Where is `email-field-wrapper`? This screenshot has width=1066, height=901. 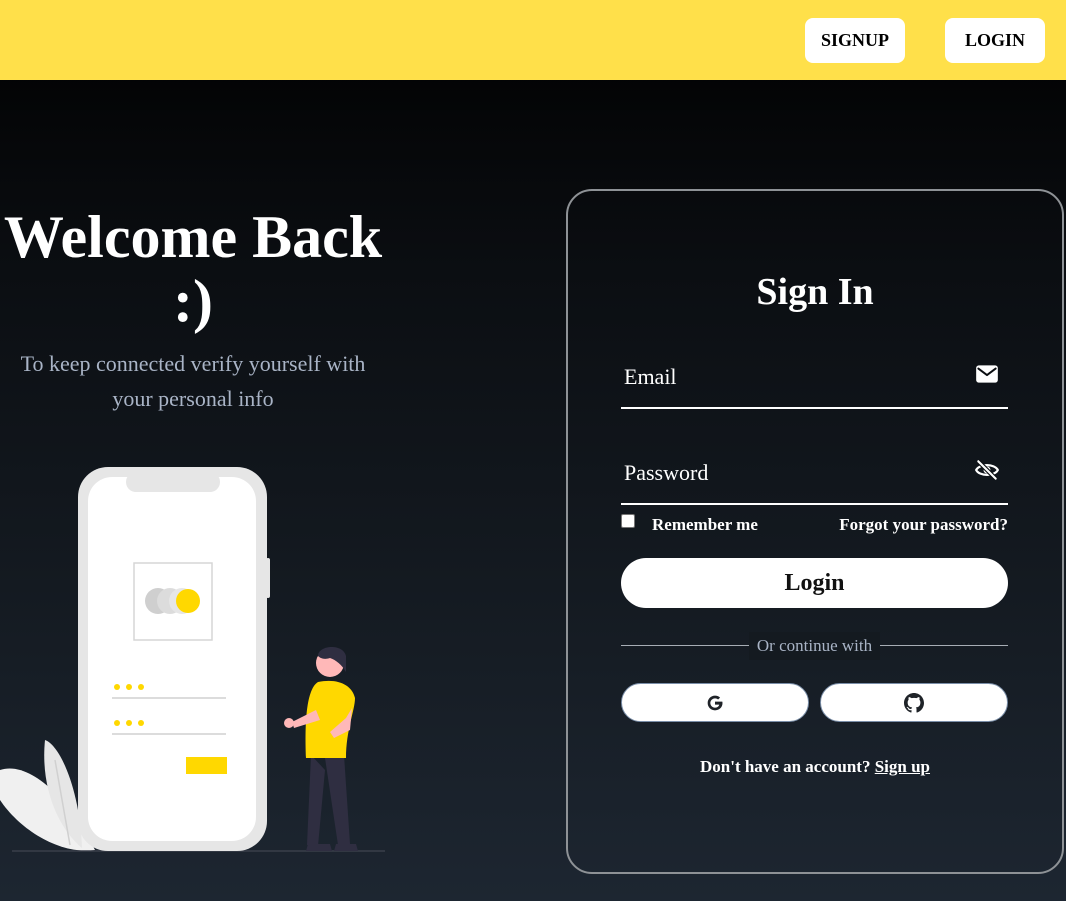 email-field-wrapper is located at coordinates (814, 378).